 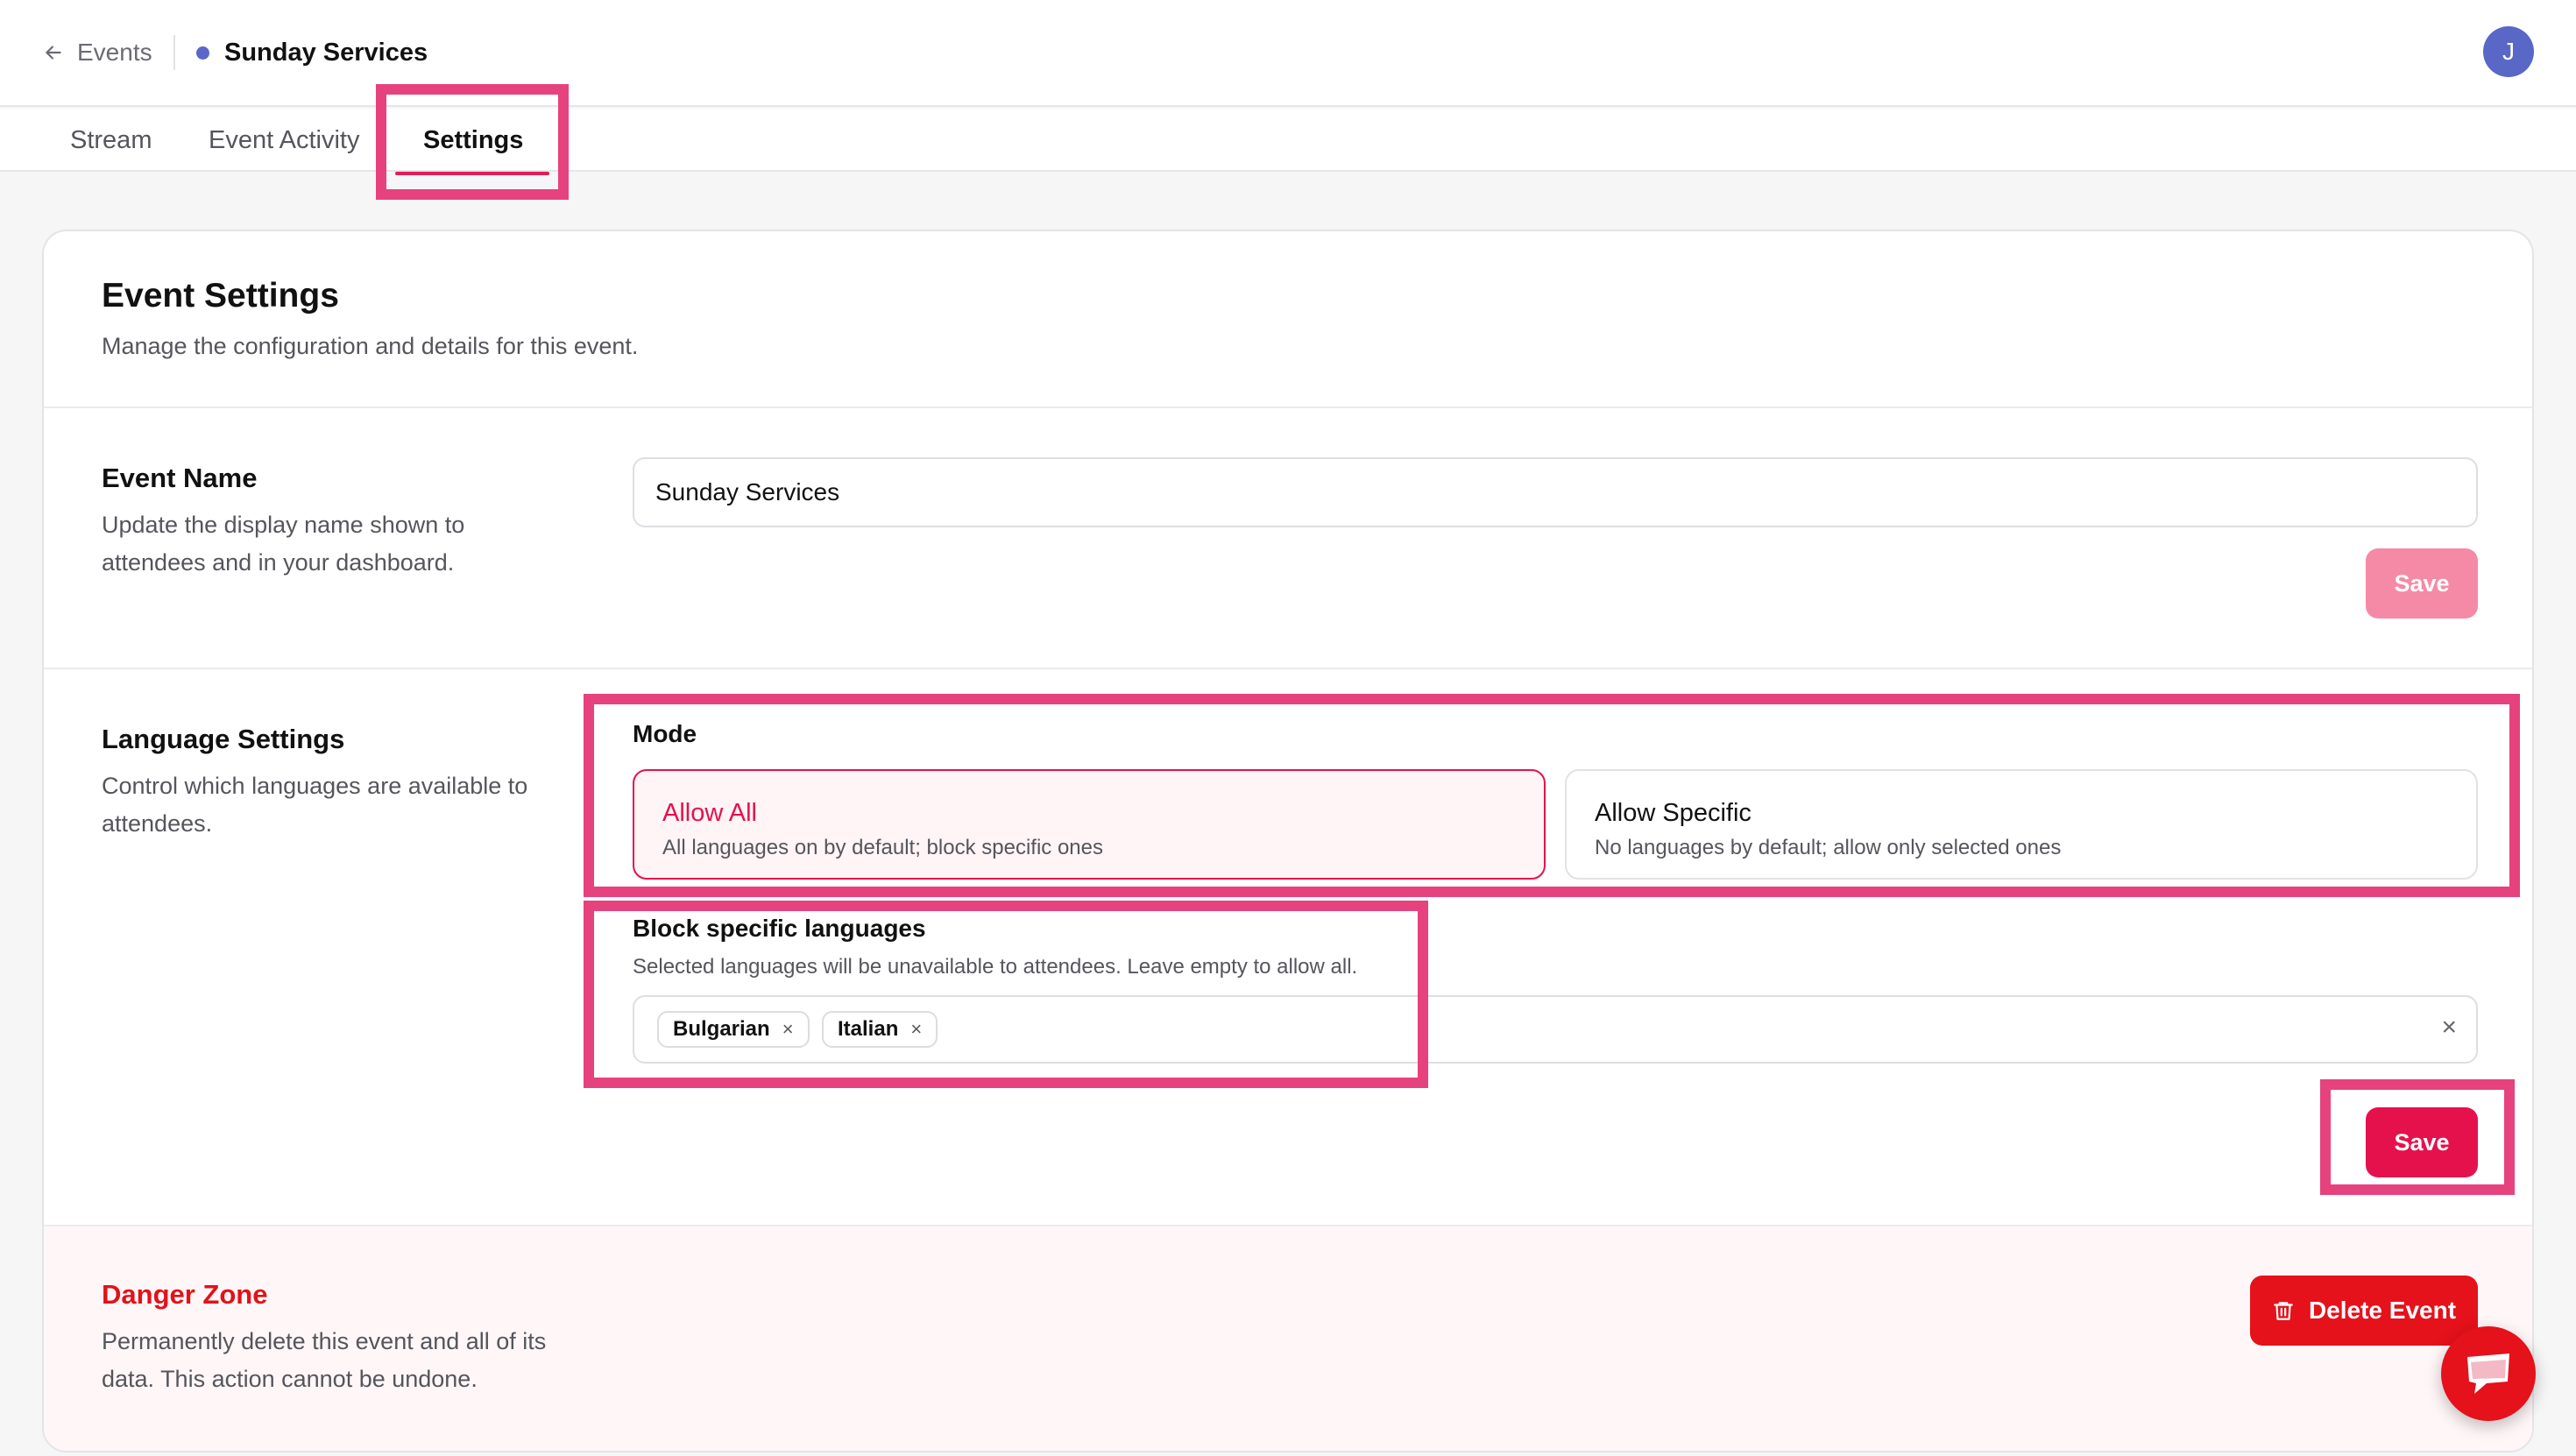 What do you see at coordinates (180, 478) in the screenshot?
I see `event-name-title: Event Name` at bounding box center [180, 478].